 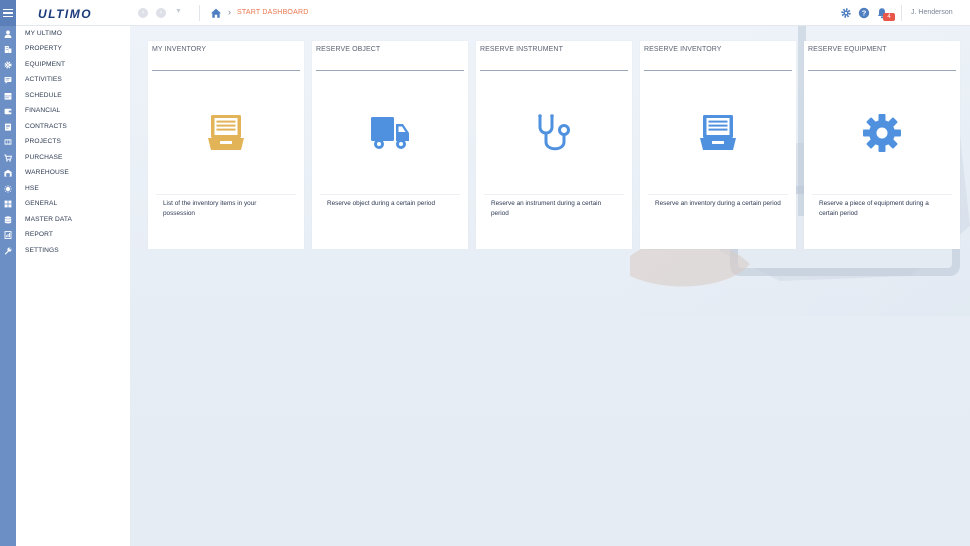 I want to click on wallet-icon, so click(x=8, y=111).